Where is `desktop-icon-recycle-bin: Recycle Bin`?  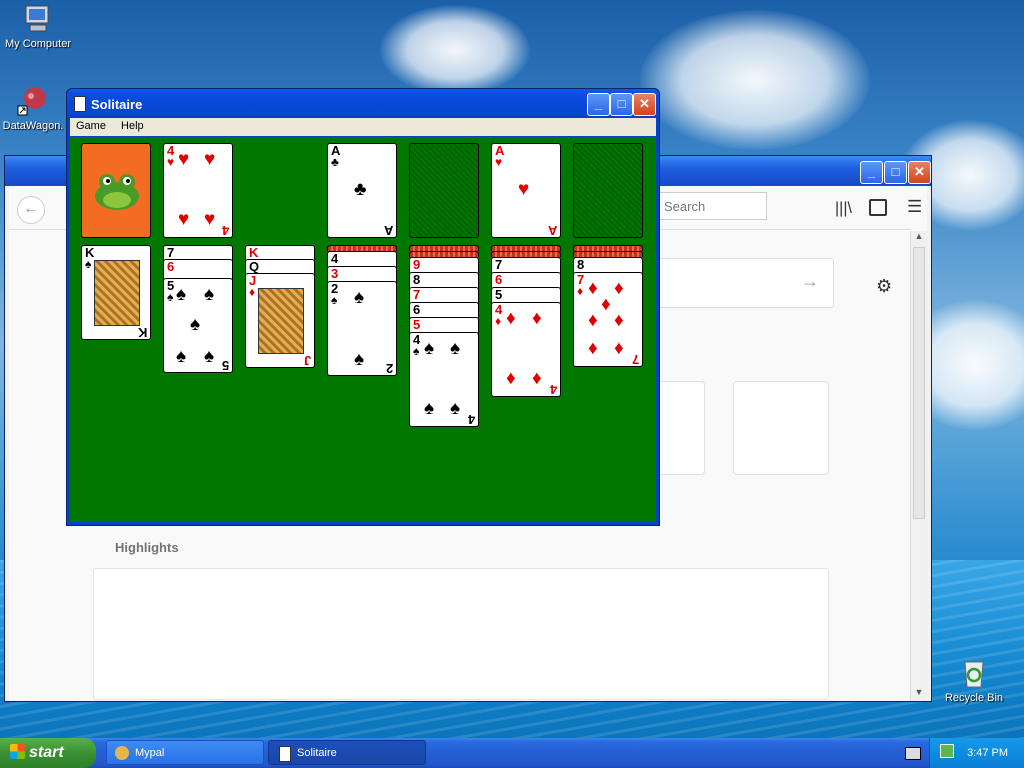 desktop-icon-recycle-bin: Recycle Bin is located at coordinates (974, 680).